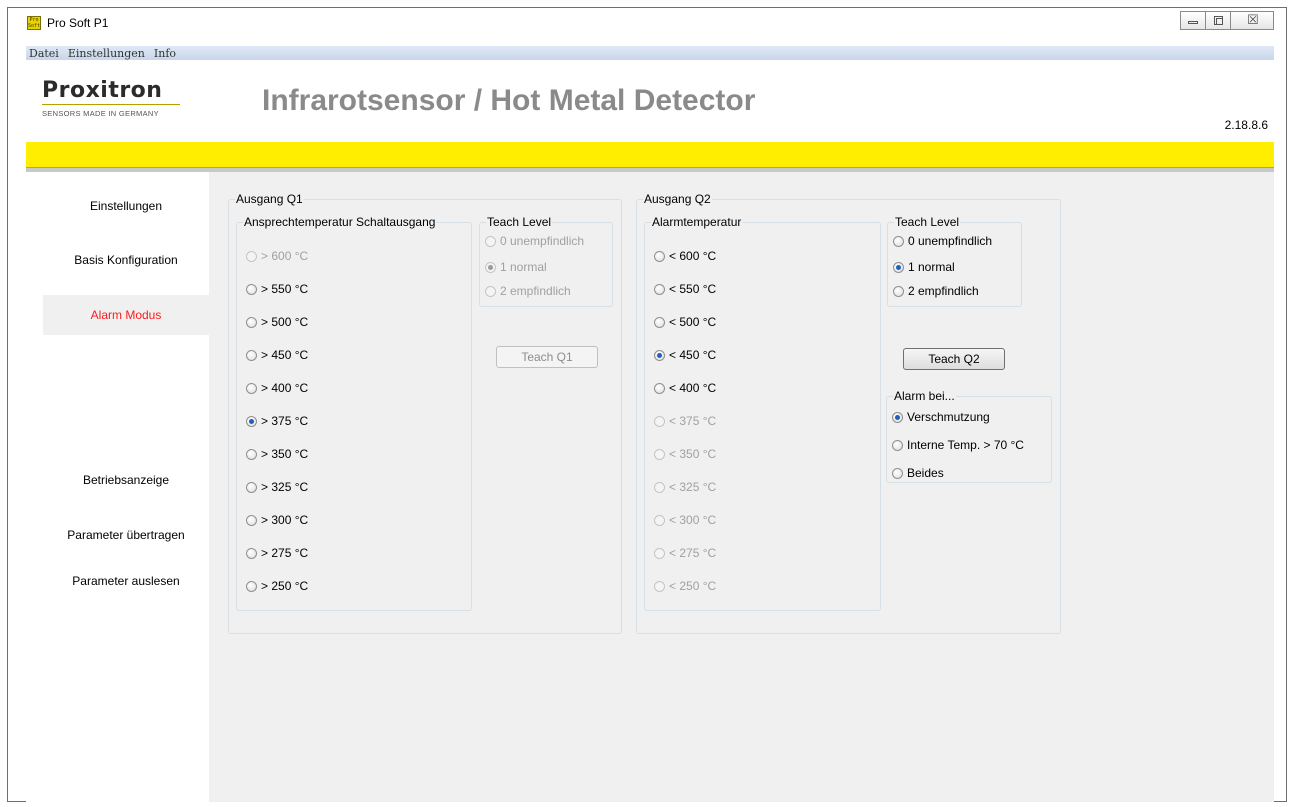  What do you see at coordinates (693, 421) in the screenshot?
I see `radio-label: < 375 °C` at bounding box center [693, 421].